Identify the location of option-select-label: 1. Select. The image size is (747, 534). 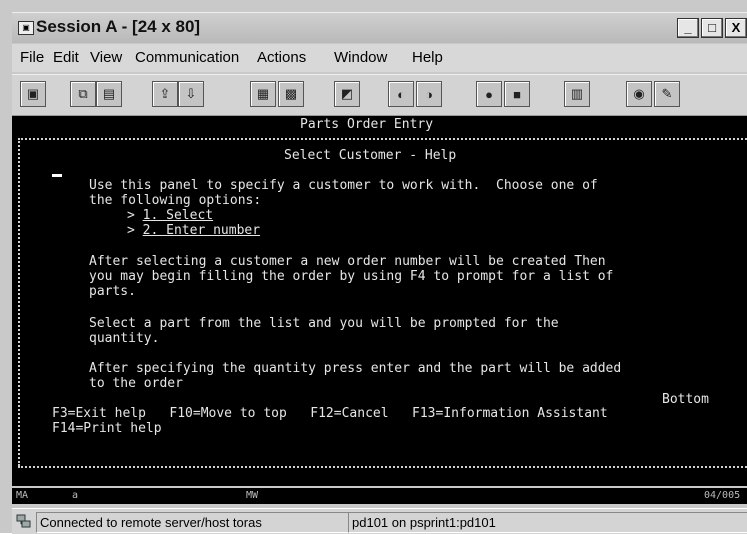
(178, 215).